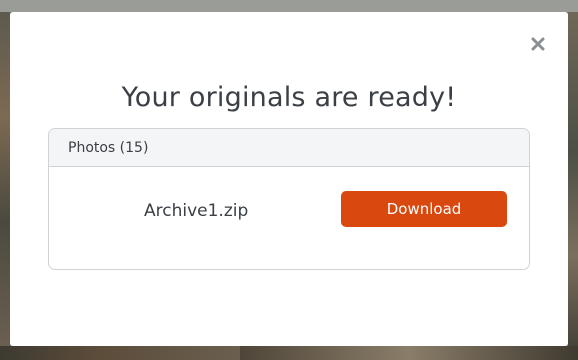 This screenshot has height=360, width=578. I want to click on background-photo-right, so click(573, 186).